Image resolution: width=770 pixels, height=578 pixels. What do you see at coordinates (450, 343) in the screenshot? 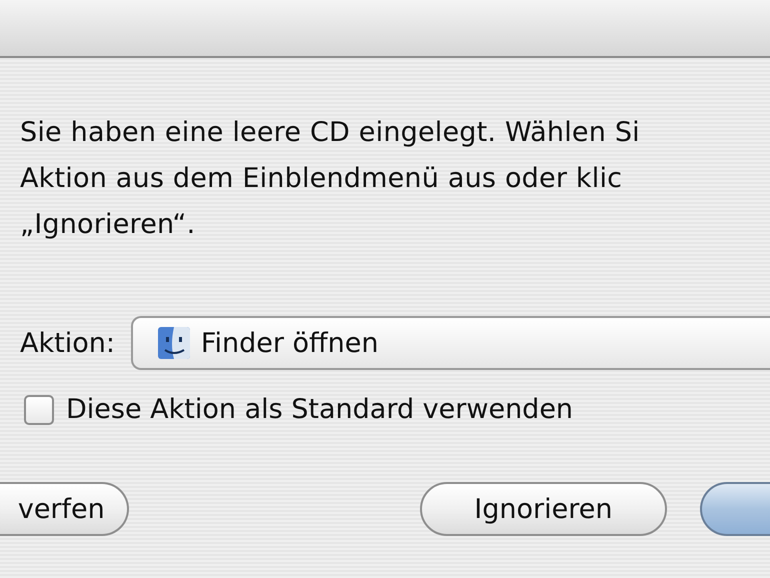
I see `action-popup-menu: Finder öffnen` at bounding box center [450, 343].